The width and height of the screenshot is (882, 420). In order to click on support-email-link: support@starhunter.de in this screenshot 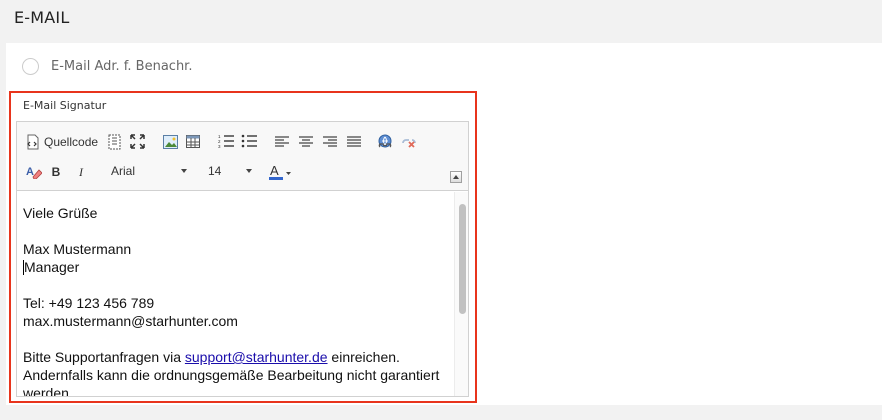, I will do `click(256, 357)`.